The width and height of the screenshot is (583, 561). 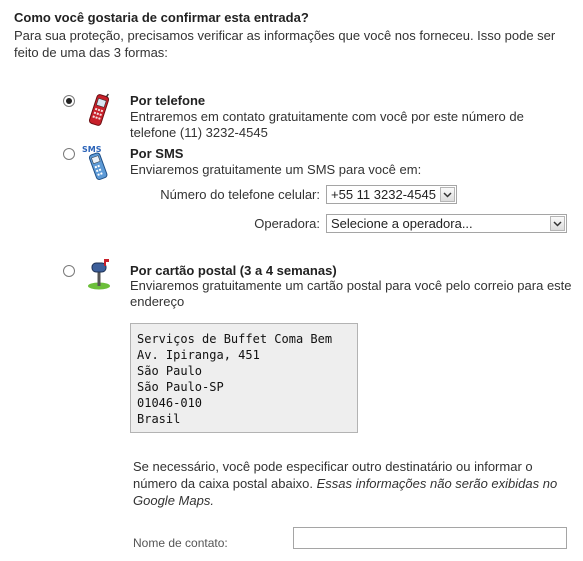 I want to click on phone-number-select: +55 11 3232-4545, so click(x=391, y=194).